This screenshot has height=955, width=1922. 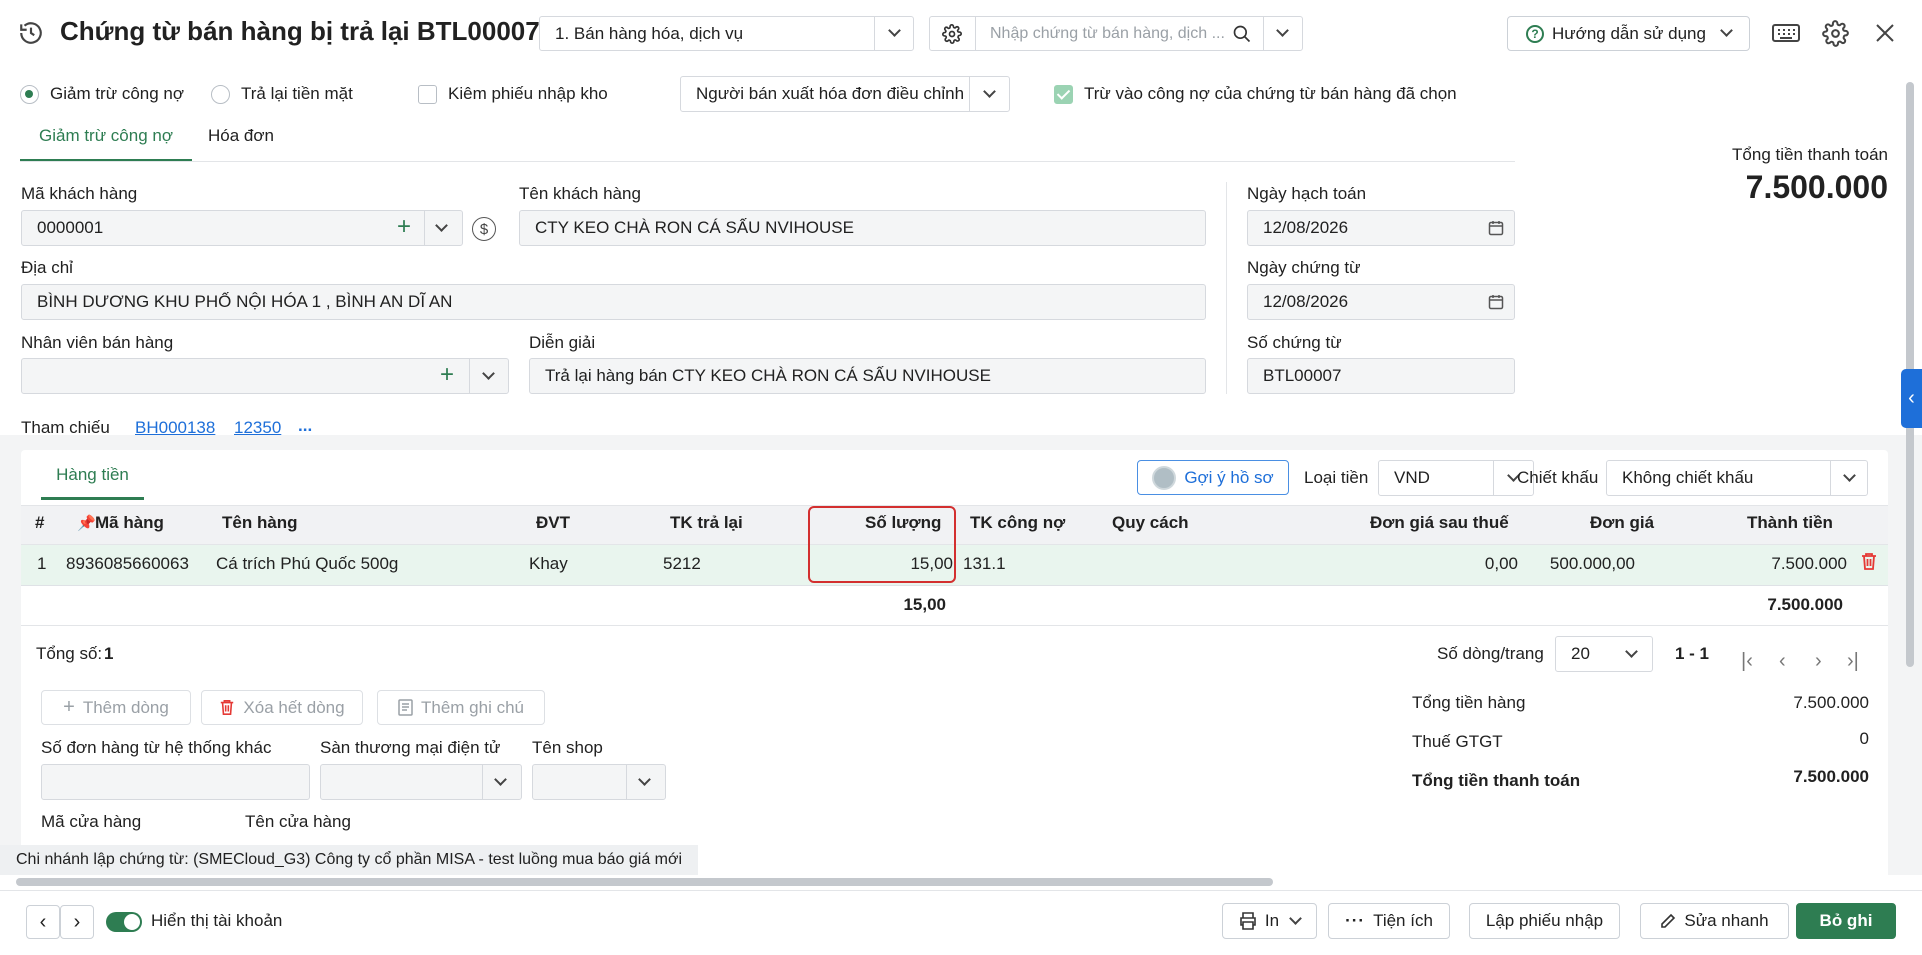 What do you see at coordinates (1381, 302) in the screenshot?
I see `voucher-date-field: 12/08/2026` at bounding box center [1381, 302].